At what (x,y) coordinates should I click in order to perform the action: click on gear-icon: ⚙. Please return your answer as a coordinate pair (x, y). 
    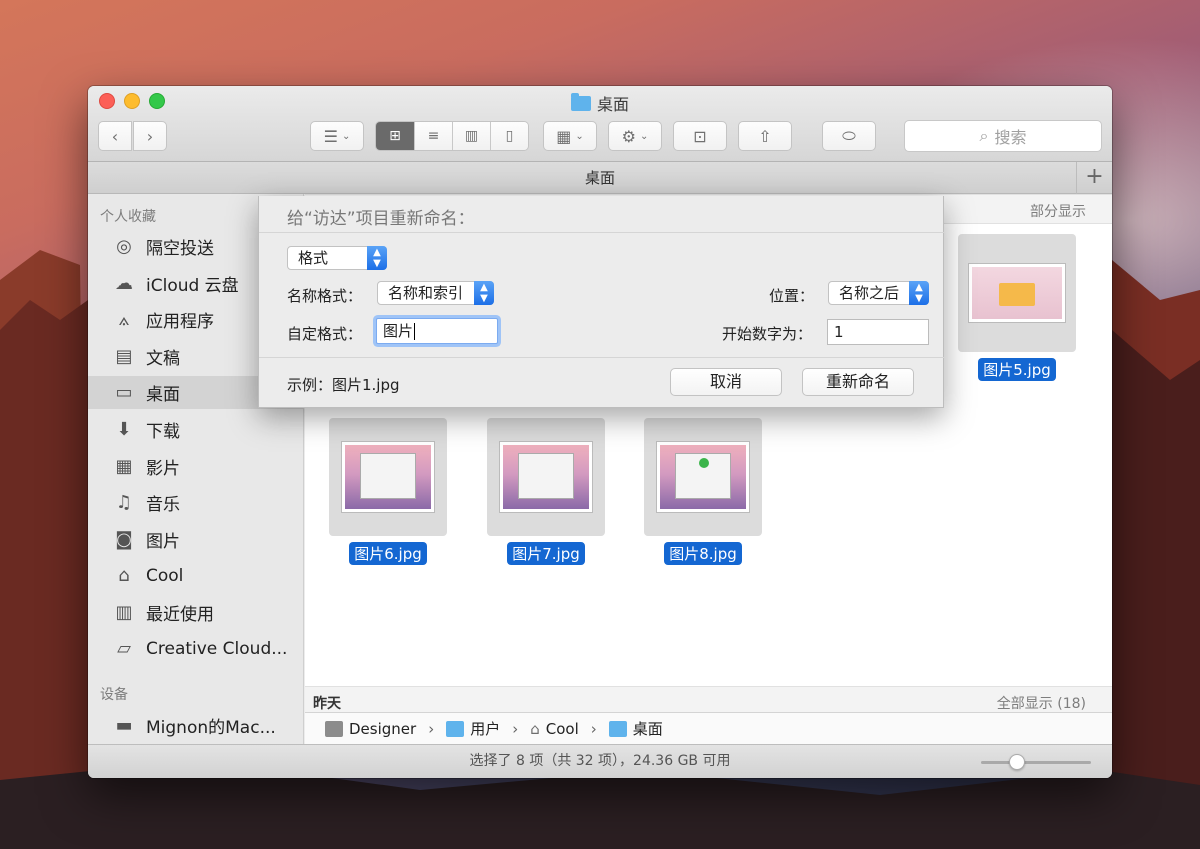
    Looking at the image, I should click on (628, 136).